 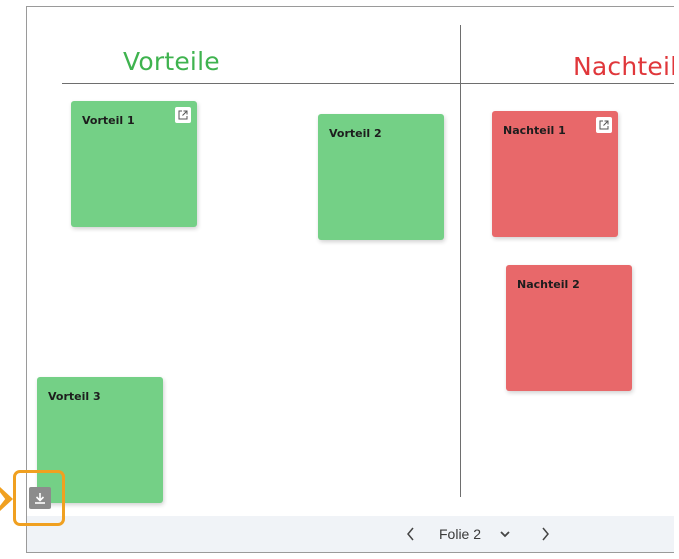 What do you see at coordinates (108, 120) in the screenshot?
I see `note-label: Vorteil 1` at bounding box center [108, 120].